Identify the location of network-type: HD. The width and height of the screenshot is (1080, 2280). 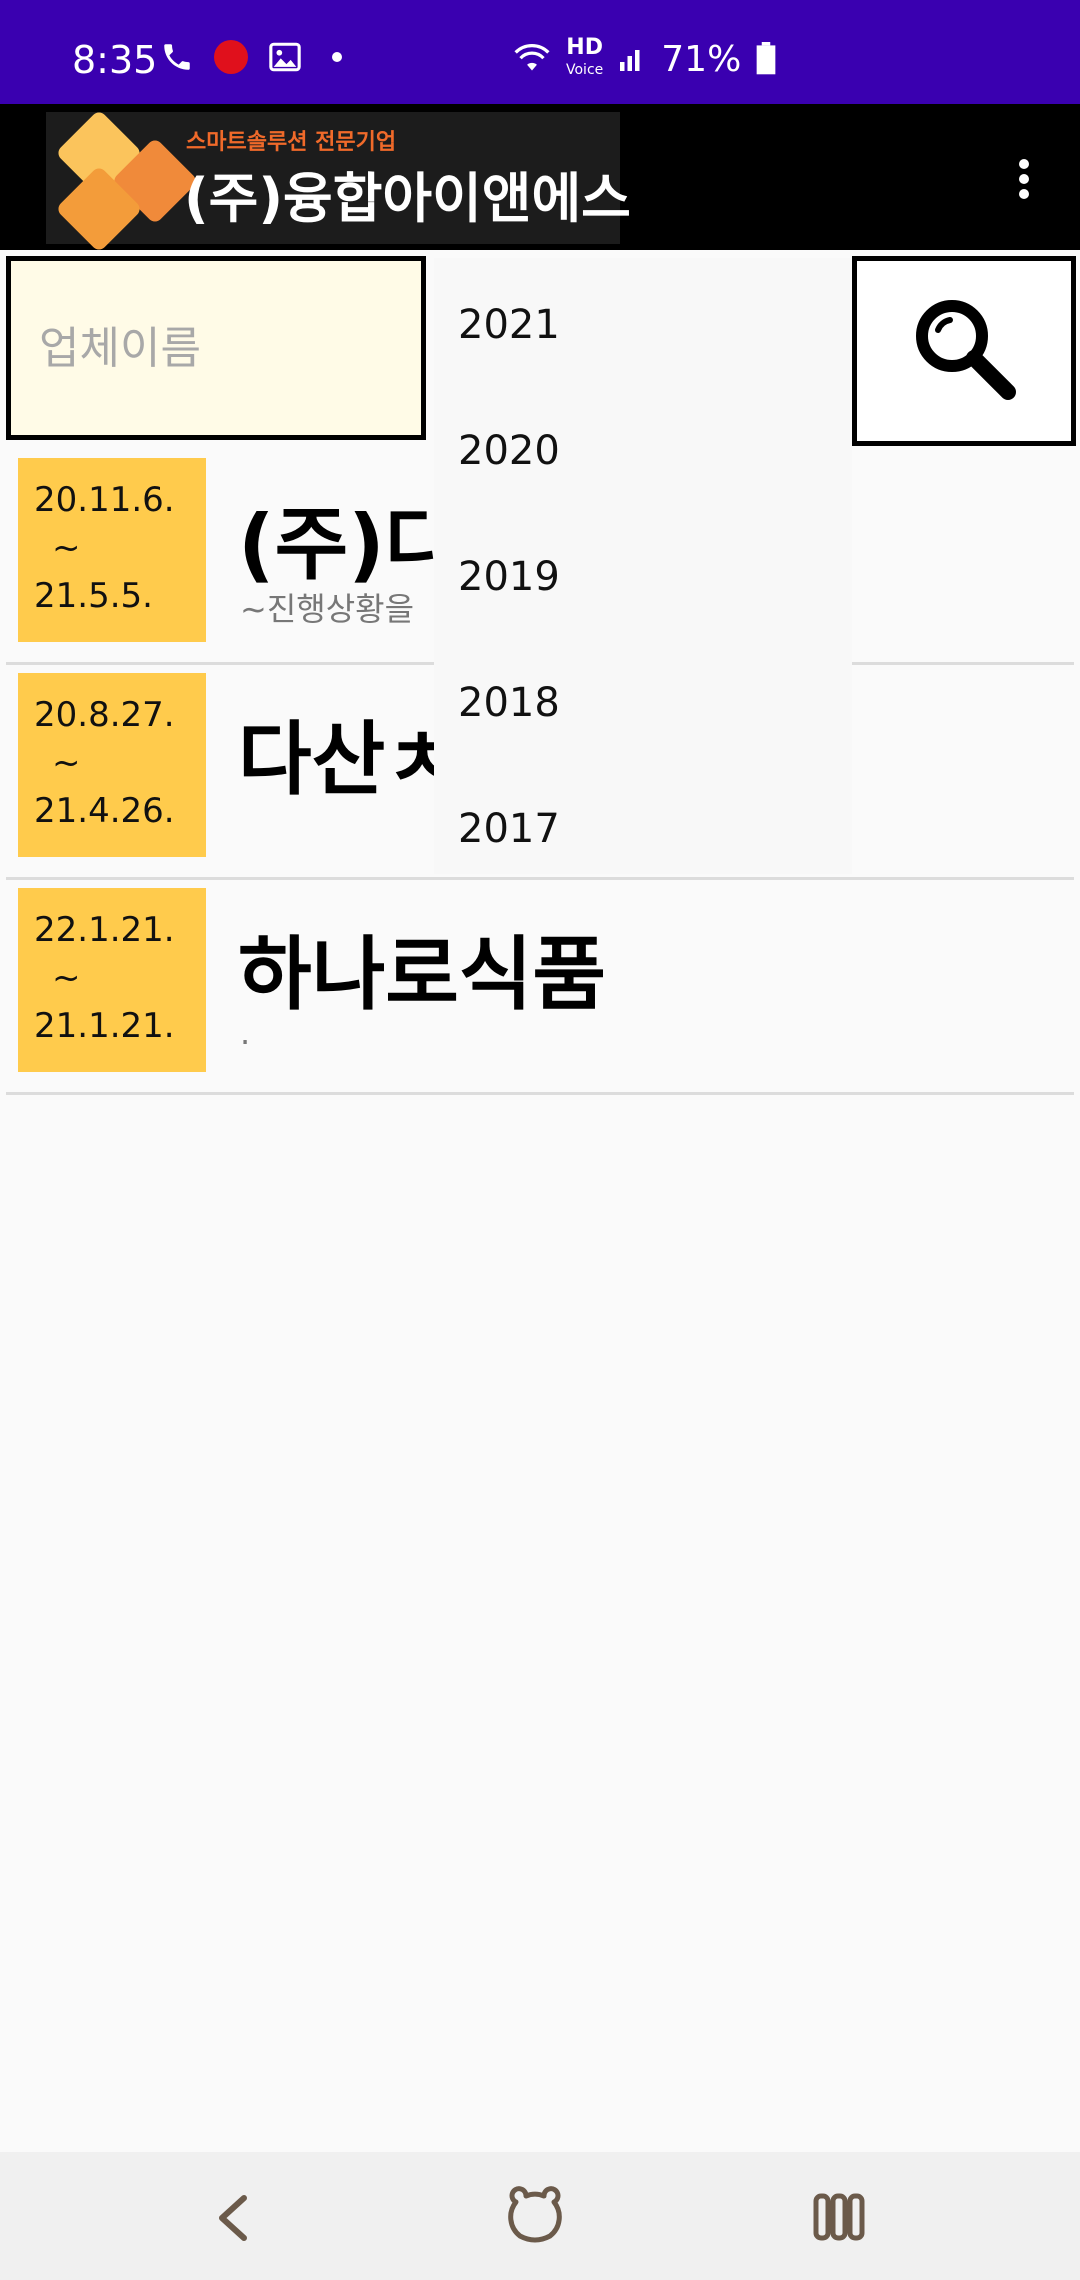
(584, 47).